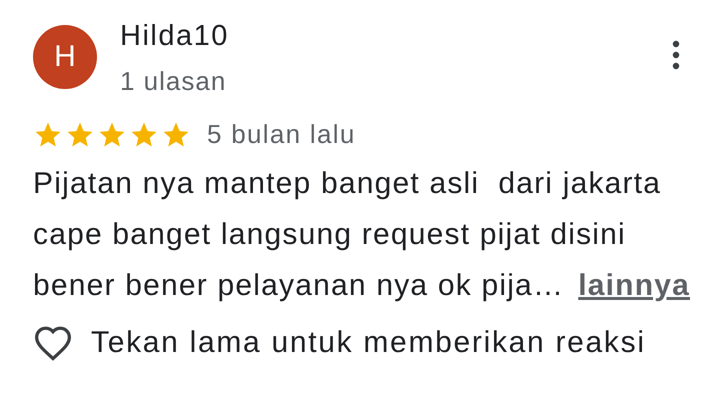  Describe the element at coordinates (676, 55) in the screenshot. I see `more-vertical-icon` at that location.